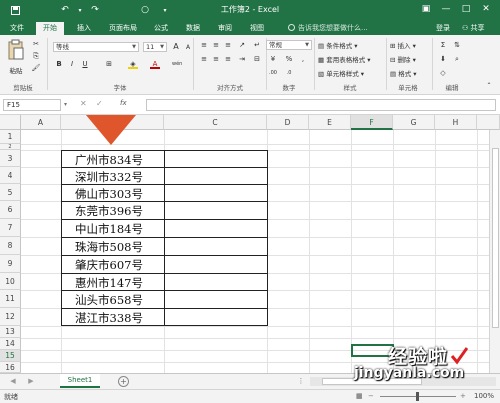  Describe the element at coordinates (10, 281) in the screenshot. I see `row-header-10: 10` at that location.